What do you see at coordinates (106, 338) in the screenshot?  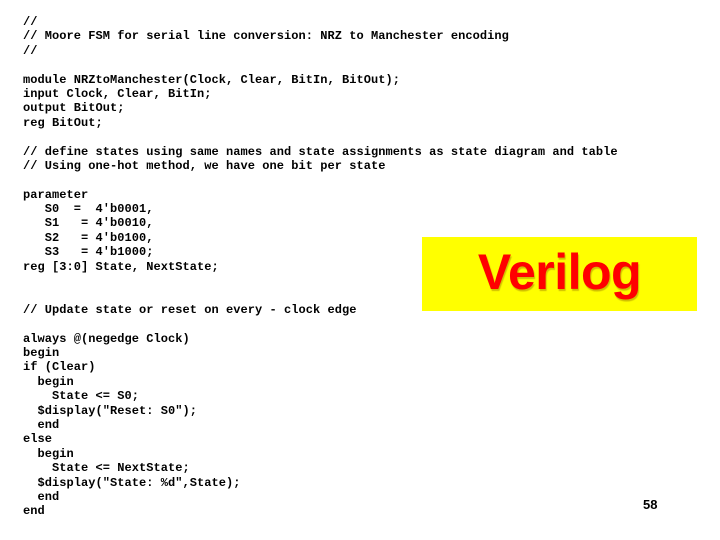 I see `code-line: always @(negedge Clock)` at bounding box center [106, 338].